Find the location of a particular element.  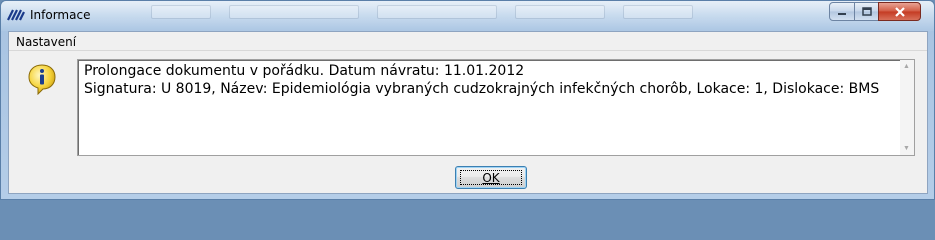

app-logo-icon is located at coordinates (16, 15).